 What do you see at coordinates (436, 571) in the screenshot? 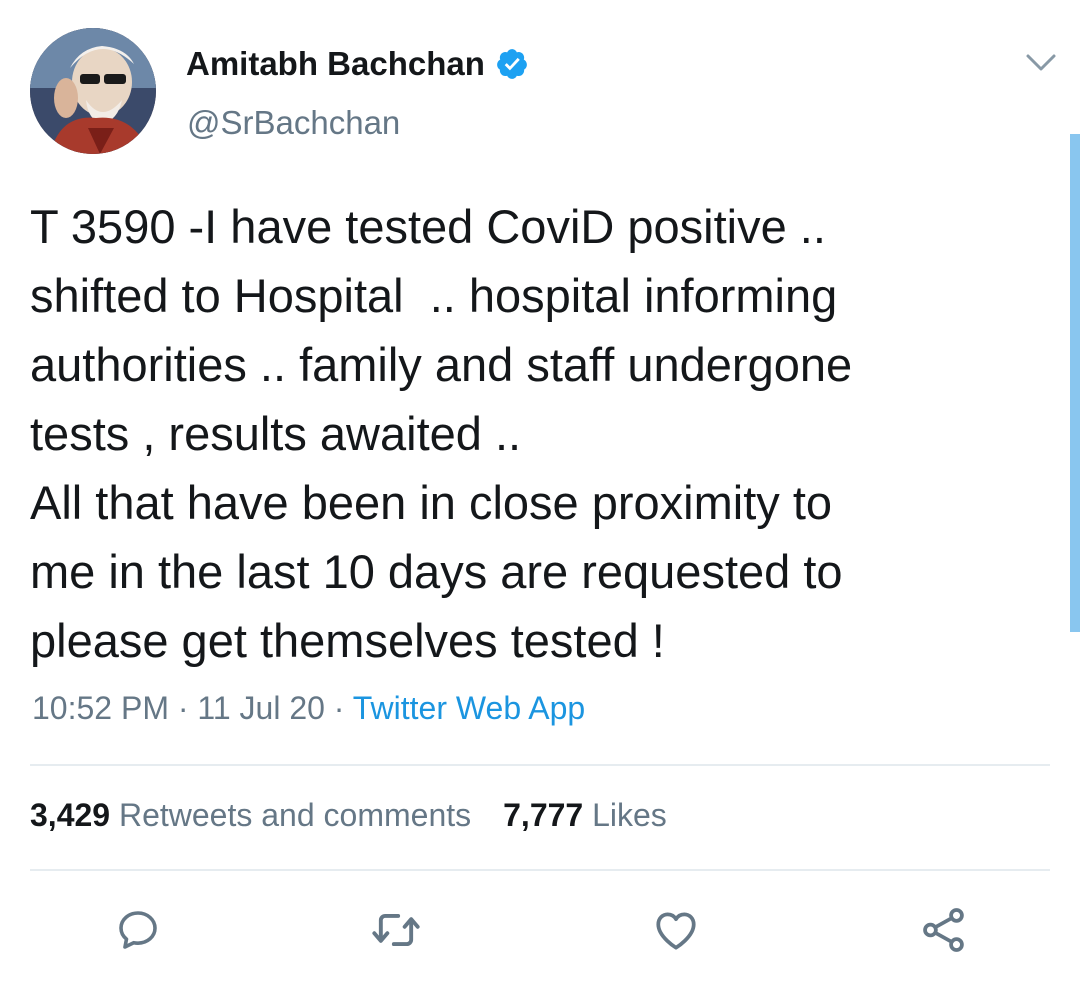
I see `tweet-line: me in the last 10 days are requested to` at bounding box center [436, 571].